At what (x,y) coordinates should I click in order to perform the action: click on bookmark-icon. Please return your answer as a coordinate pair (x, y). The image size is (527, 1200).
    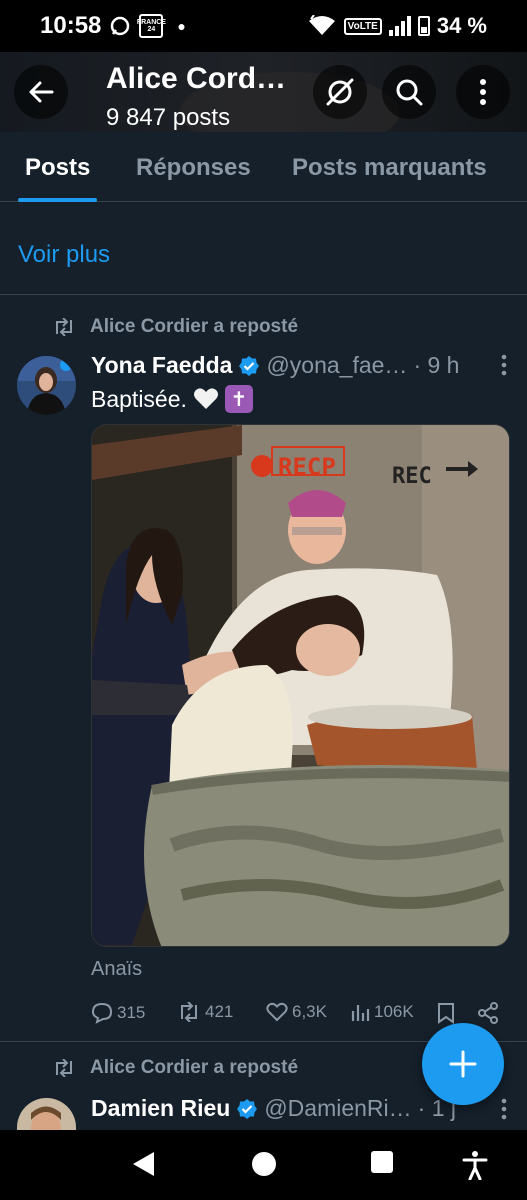
    Looking at the image, I should click on (446, 1013).